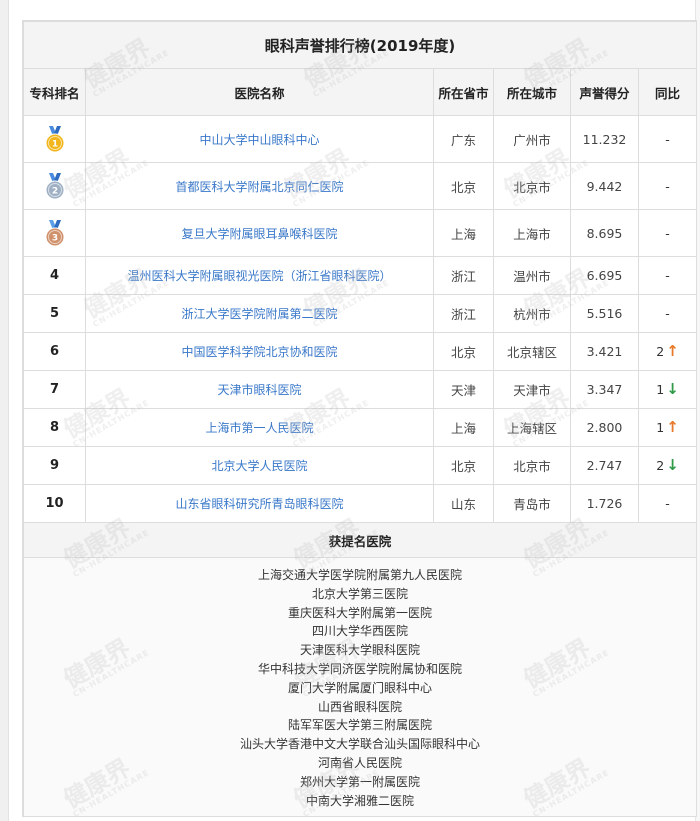  What do you see at coordinates (604, 313) in the screenshot?
I see `score-cell: 5.516` at bounding box center [604, 313].